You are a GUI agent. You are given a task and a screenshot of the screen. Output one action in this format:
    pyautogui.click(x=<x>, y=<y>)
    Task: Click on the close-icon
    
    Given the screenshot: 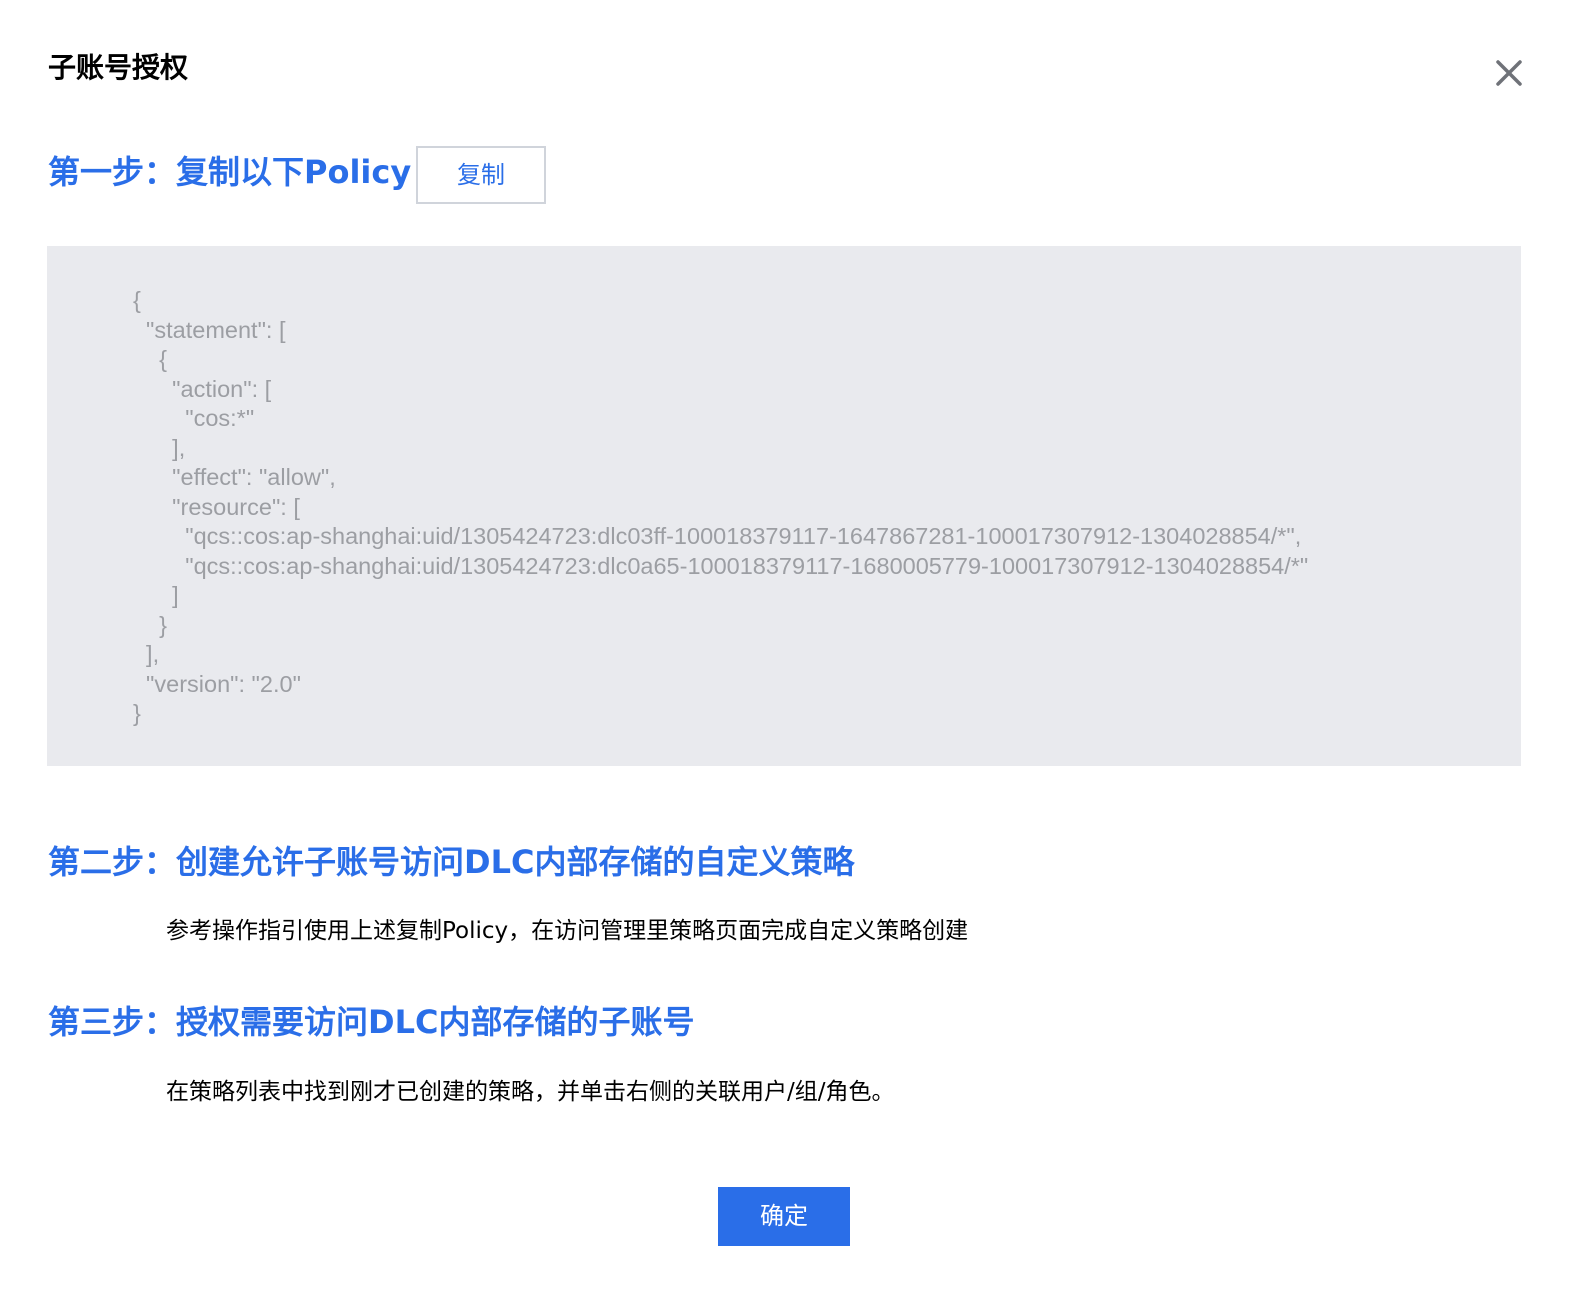 What is the action you would take?
    pyautogui.click(x=1509, y=73)
    